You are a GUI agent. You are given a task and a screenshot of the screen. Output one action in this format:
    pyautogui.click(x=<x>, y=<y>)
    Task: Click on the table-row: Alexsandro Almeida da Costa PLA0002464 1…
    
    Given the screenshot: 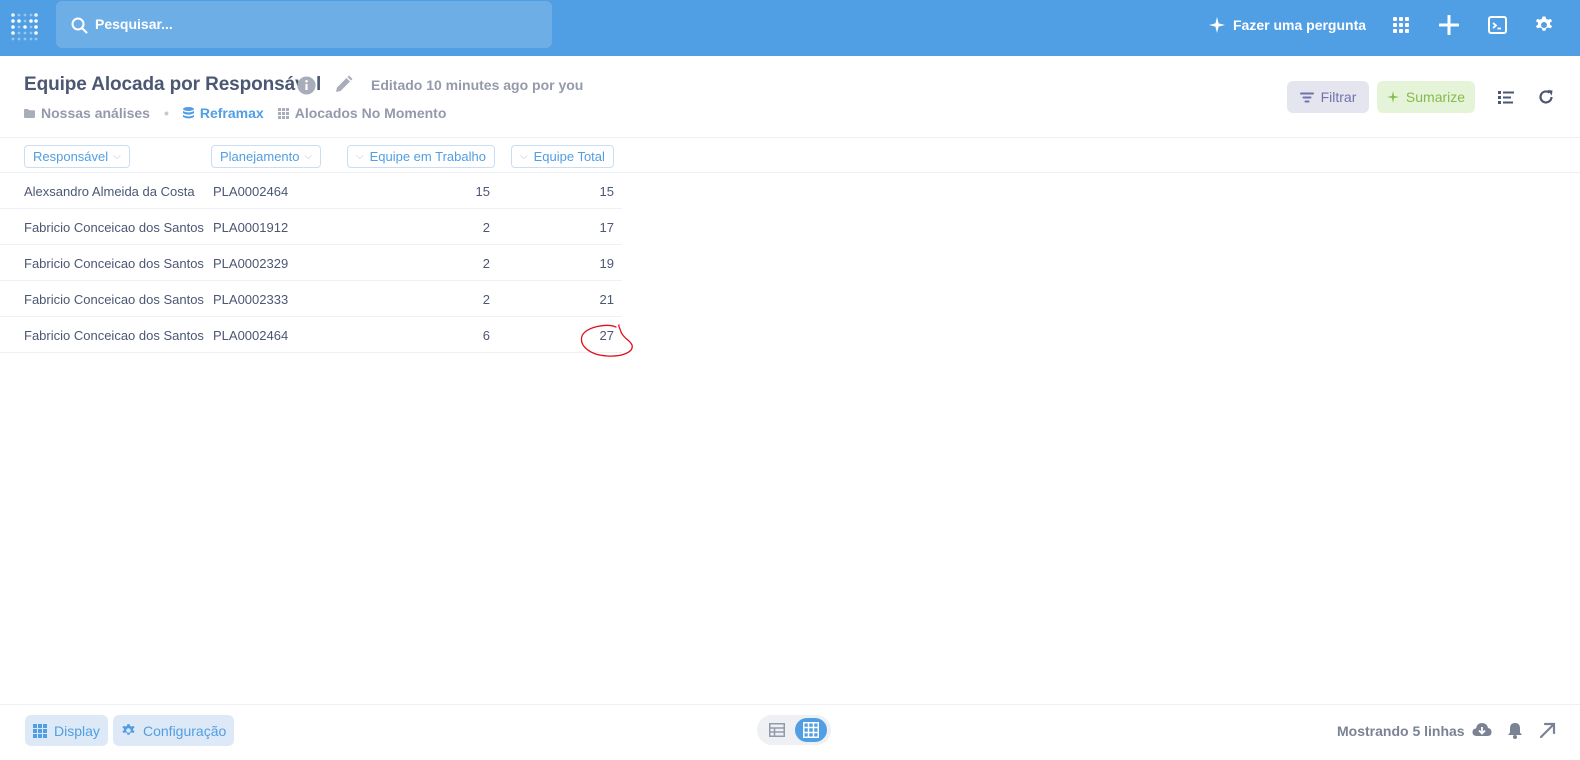 What is the action you would take?
    pyautogui.click(x=311, y=191)
    